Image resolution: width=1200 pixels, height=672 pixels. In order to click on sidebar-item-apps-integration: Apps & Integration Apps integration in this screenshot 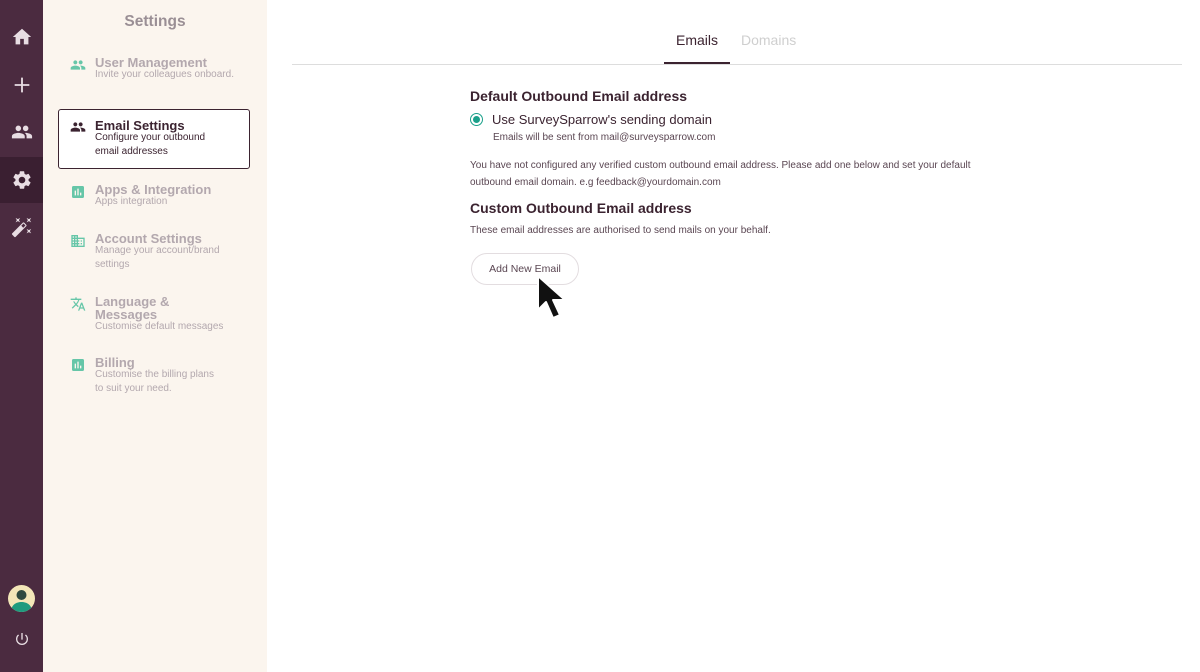, I will do `click(154, 196)`.